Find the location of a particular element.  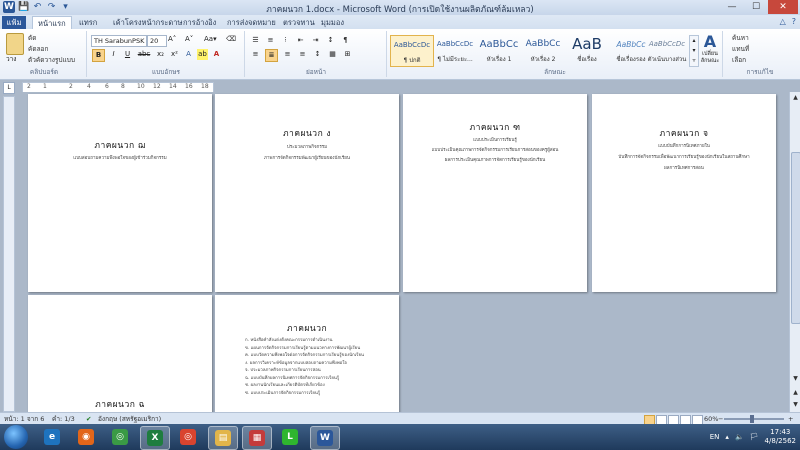

font-color-button: A is located at coordinates (216, 54).